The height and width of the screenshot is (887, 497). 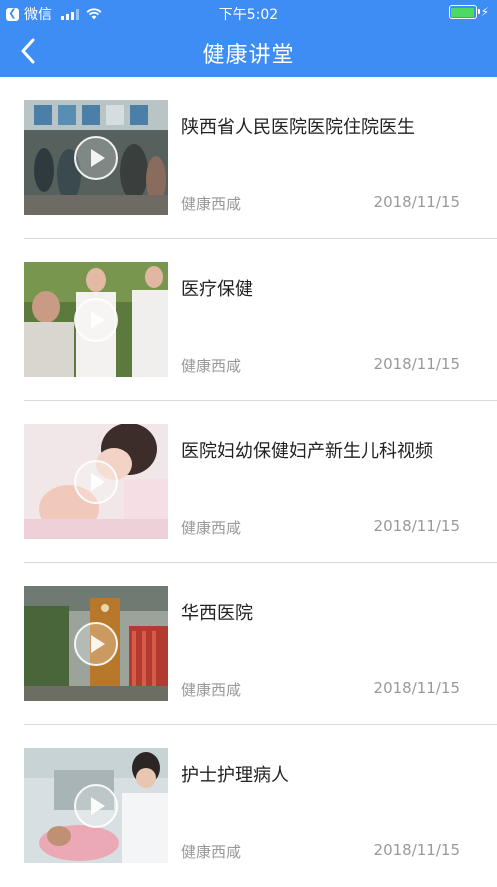 I want to click on battery-icon, so click(x=464, y=12).